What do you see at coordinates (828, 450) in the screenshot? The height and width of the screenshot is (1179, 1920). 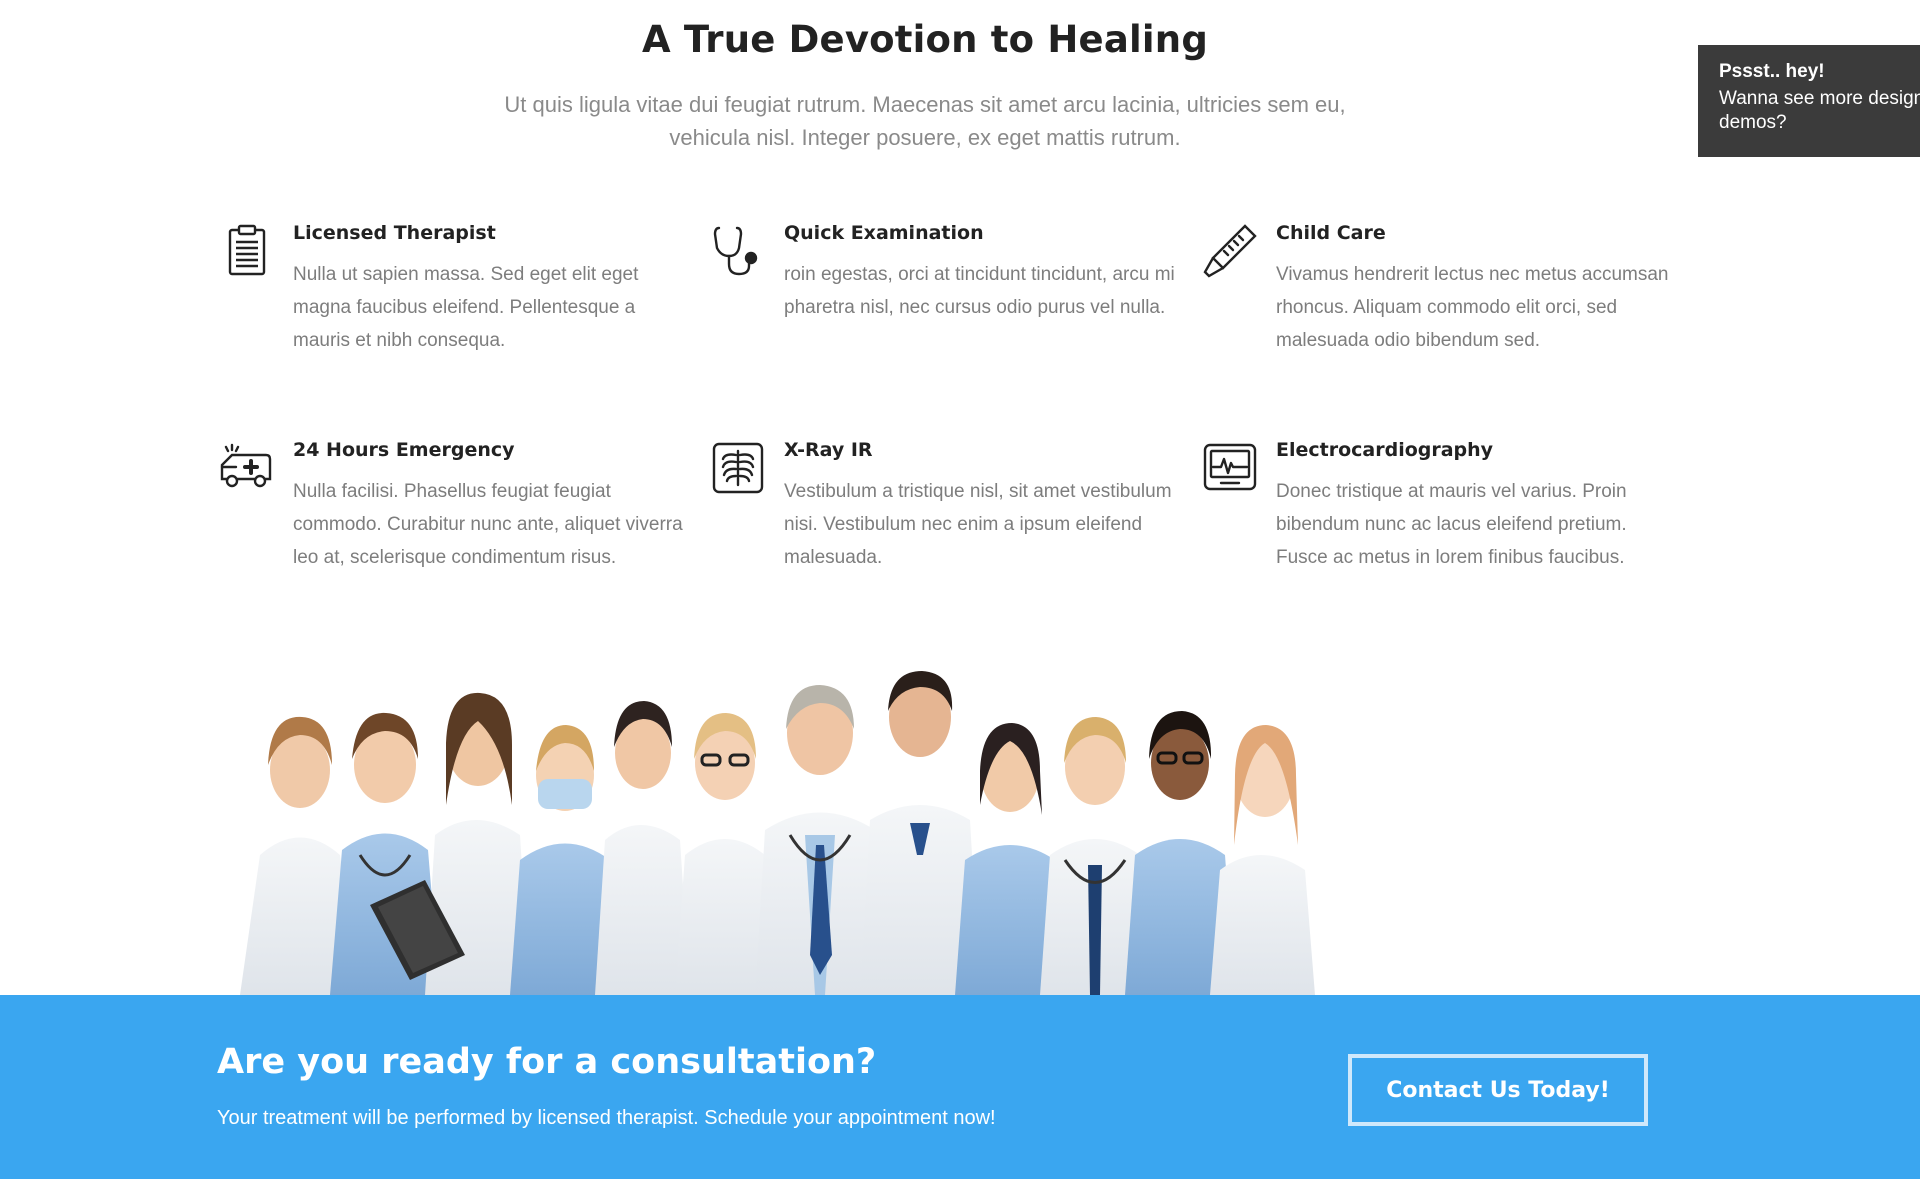 I see `feature-title: X-Ray IR` at bounding box center [828, 450].